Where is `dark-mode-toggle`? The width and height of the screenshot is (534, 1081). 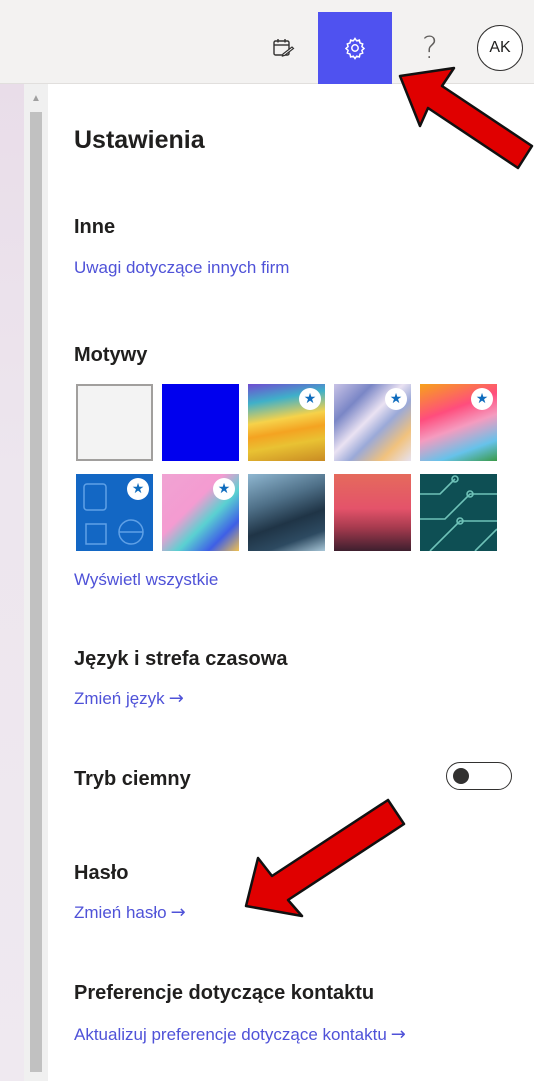 dark-mode-toggle is located at coordinates (479, 776).